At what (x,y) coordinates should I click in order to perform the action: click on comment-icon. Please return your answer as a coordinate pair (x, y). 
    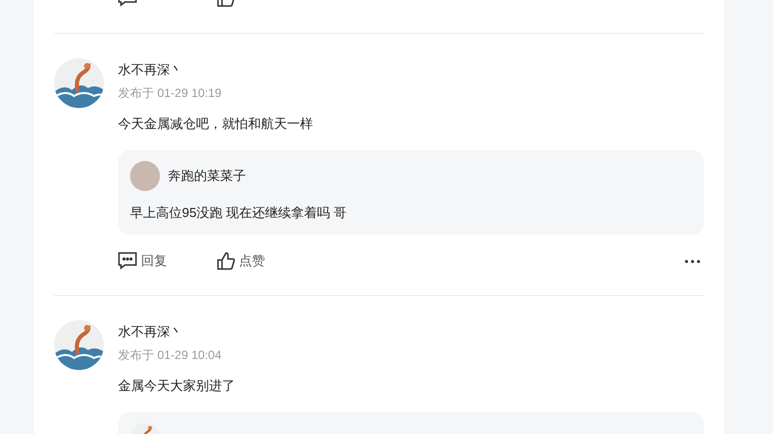
    Looking at the image, I should click on (127, 261).